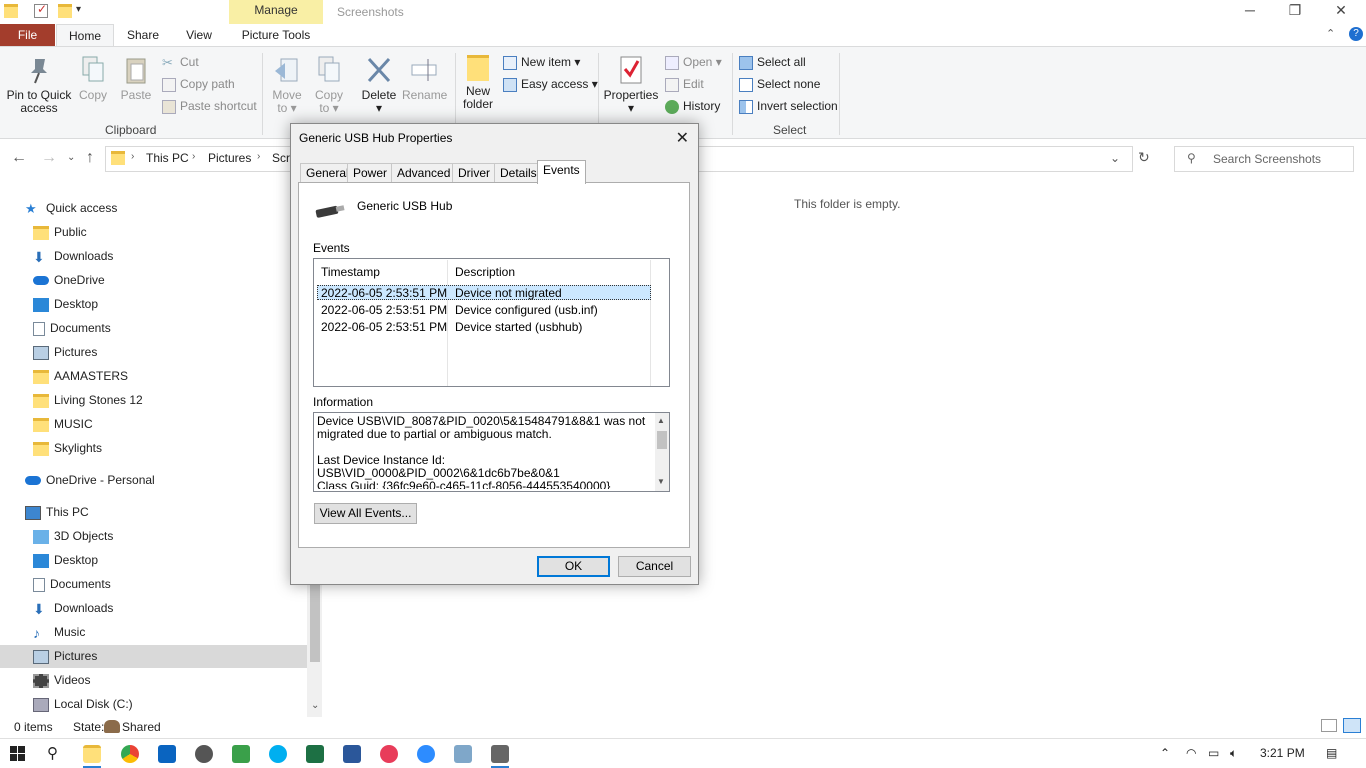  I want to click on nav-item-skylights: Skylights, so click(67, 448).